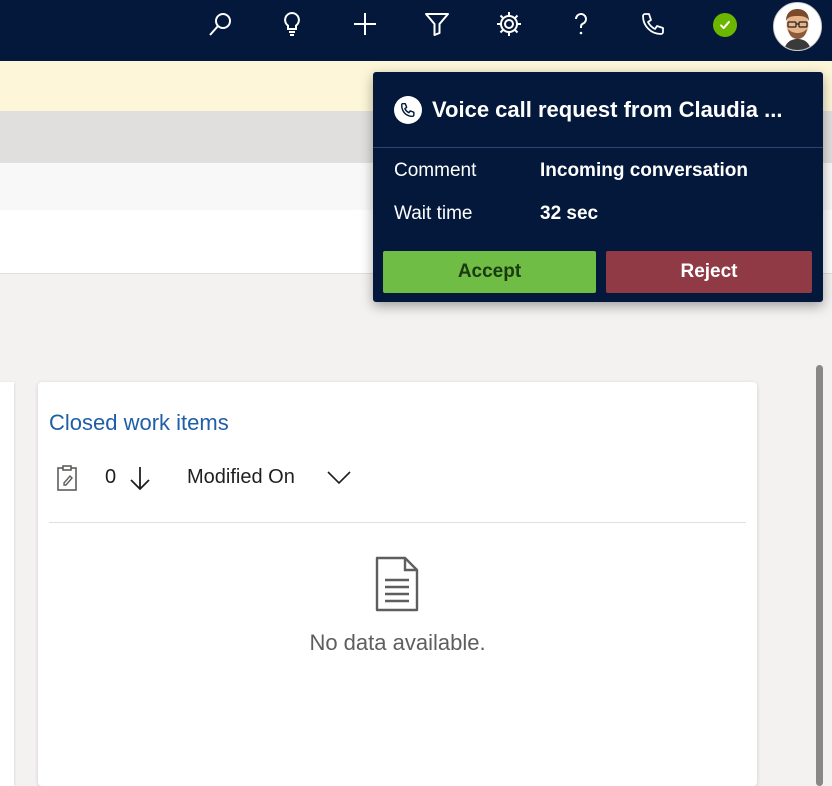 The width and height of the screenshot is (832, 786). Describe the element at coordinates (644, 170) in the screenshot. I see `comment-value: Incoming conversation` at that location.